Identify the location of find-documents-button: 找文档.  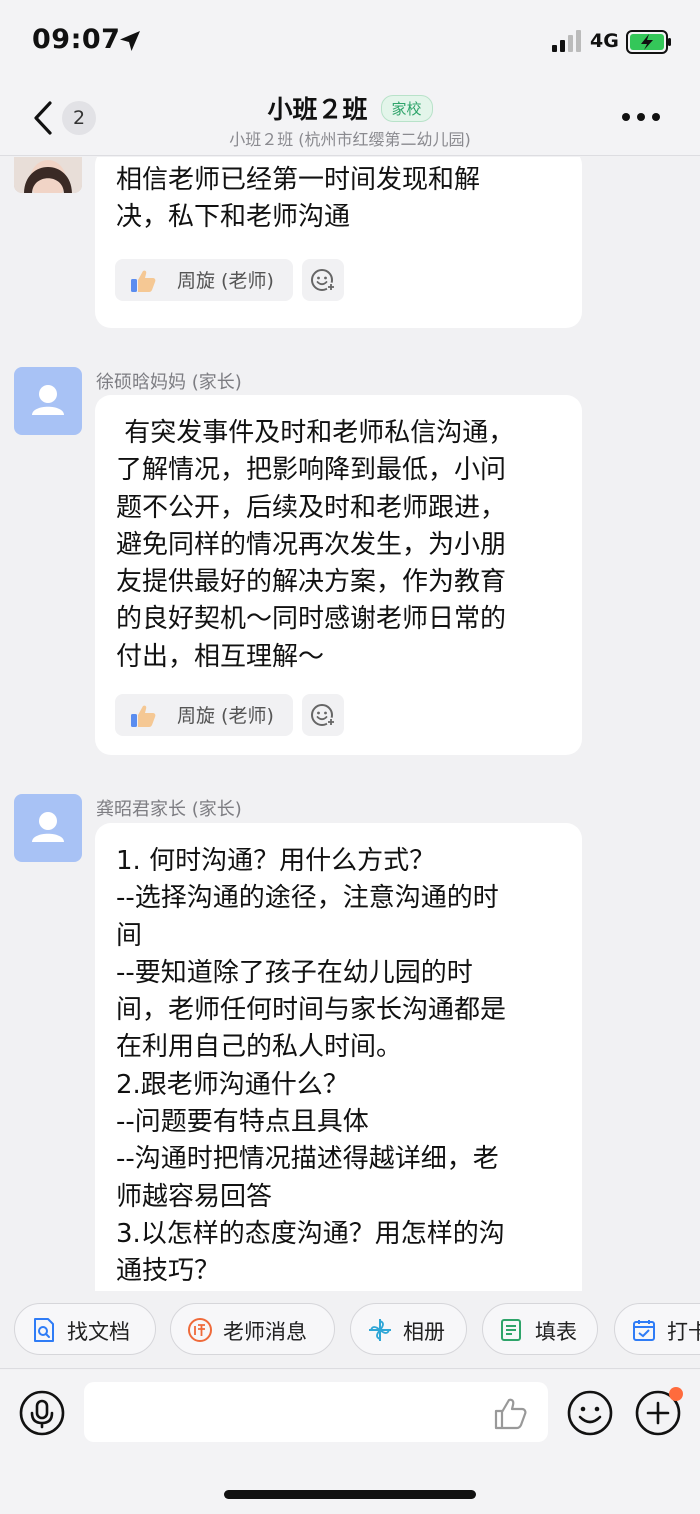
(85, 1329).